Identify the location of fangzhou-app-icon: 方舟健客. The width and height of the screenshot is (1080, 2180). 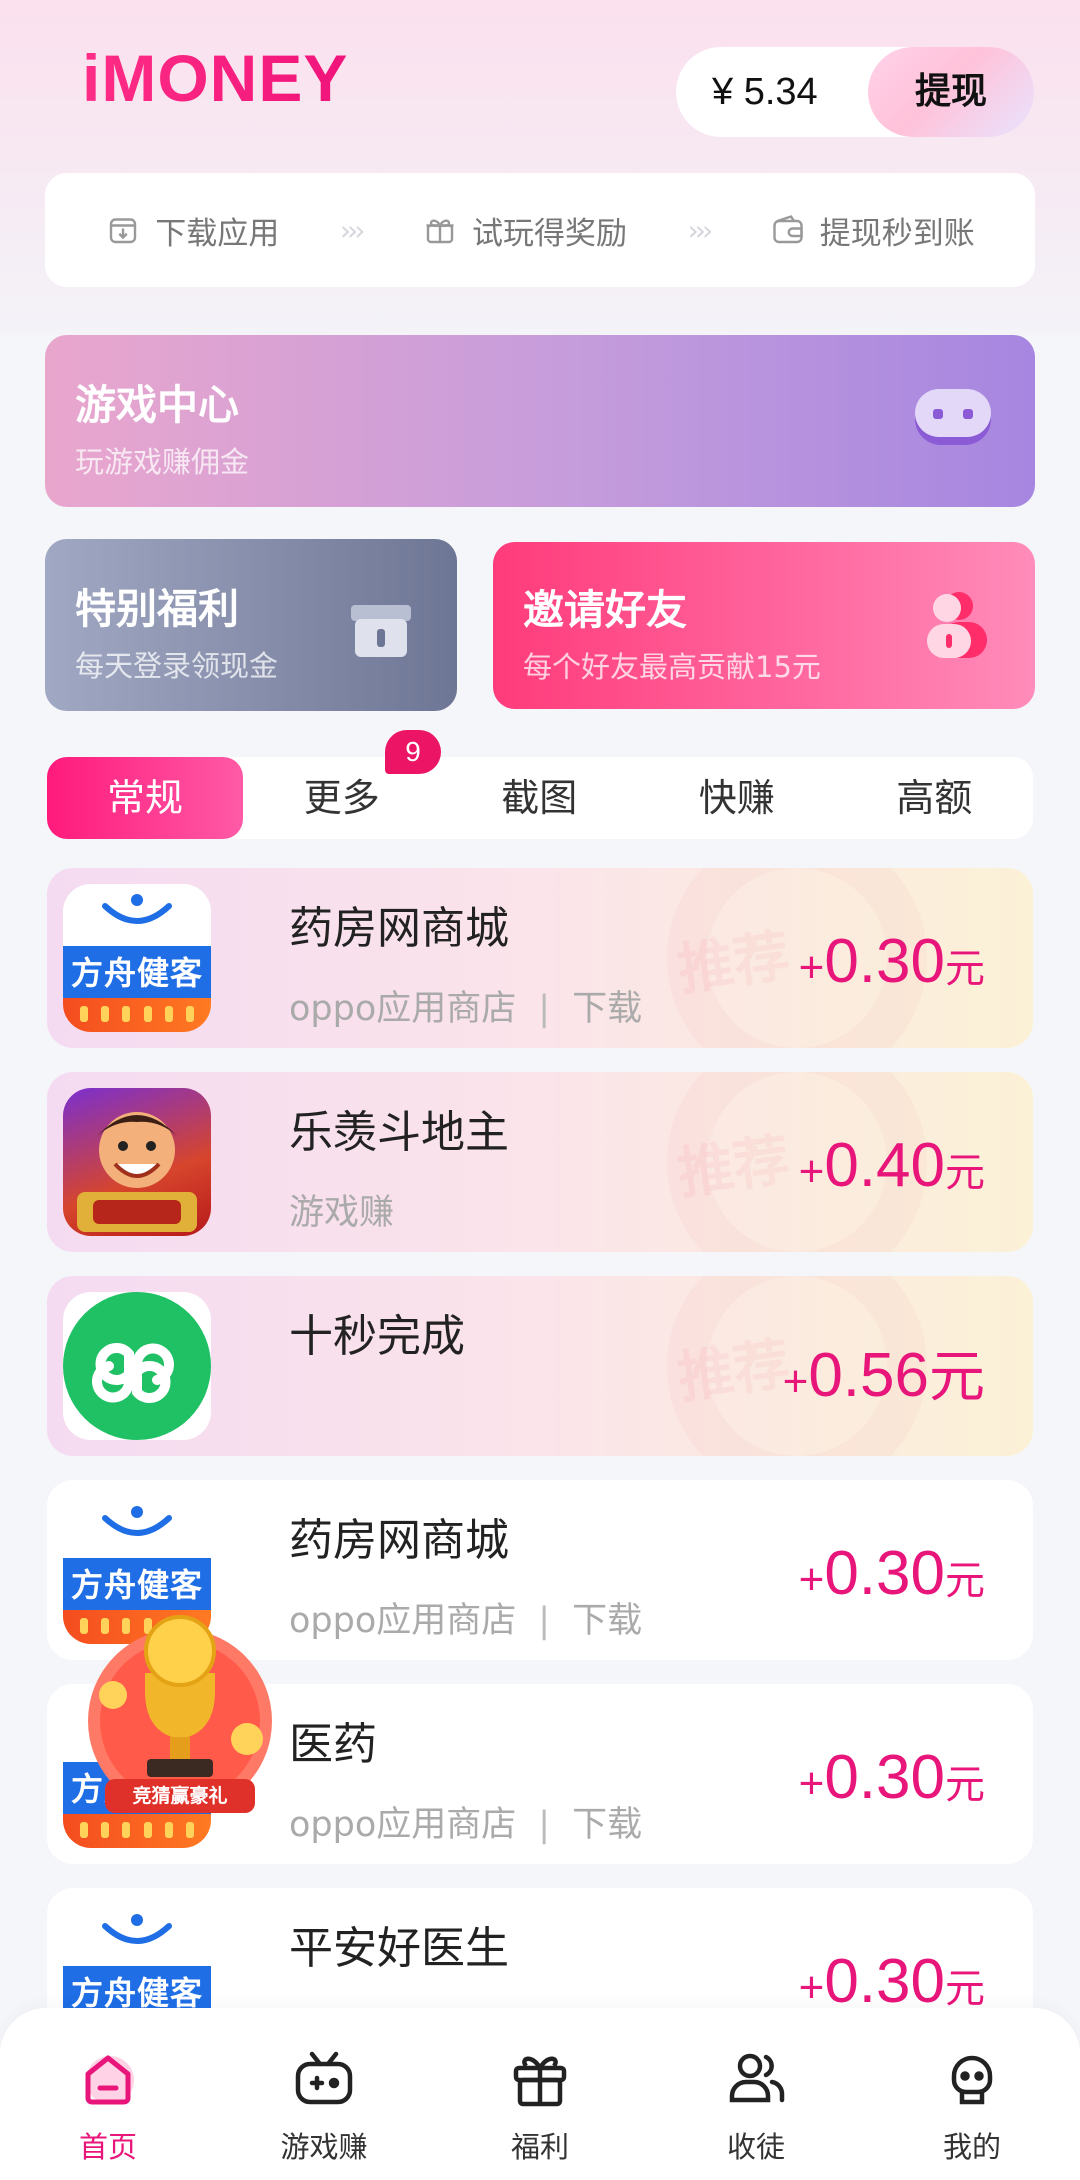
(137, 958).